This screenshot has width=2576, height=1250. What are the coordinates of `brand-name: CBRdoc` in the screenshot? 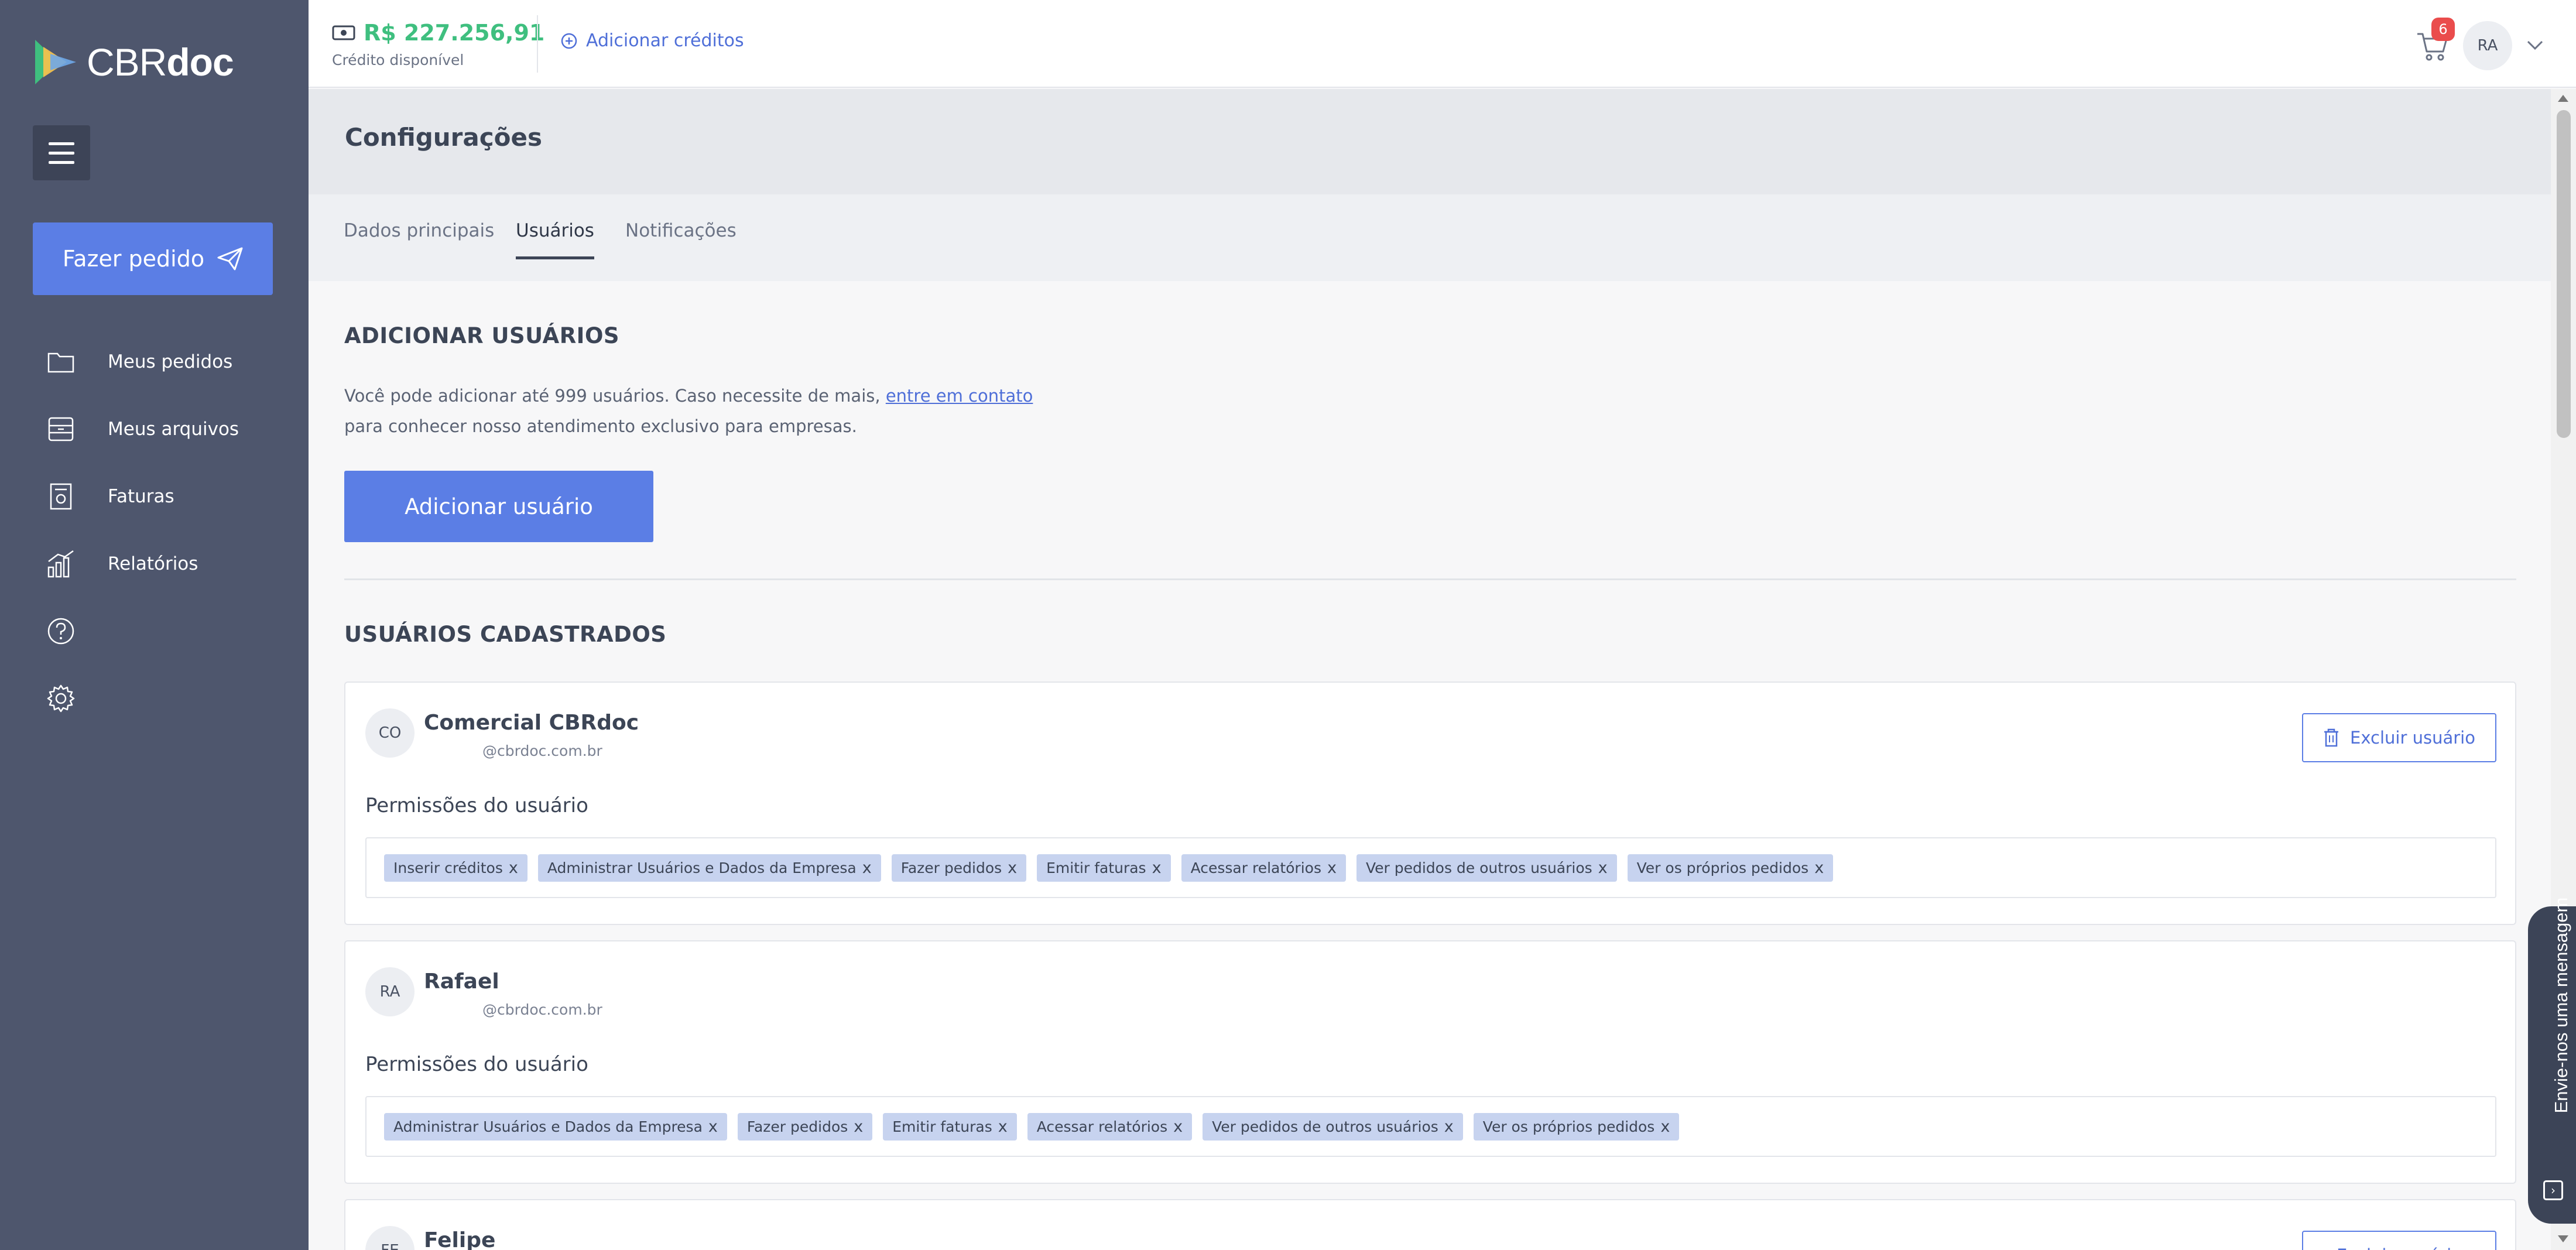 It's located at (160, 62).